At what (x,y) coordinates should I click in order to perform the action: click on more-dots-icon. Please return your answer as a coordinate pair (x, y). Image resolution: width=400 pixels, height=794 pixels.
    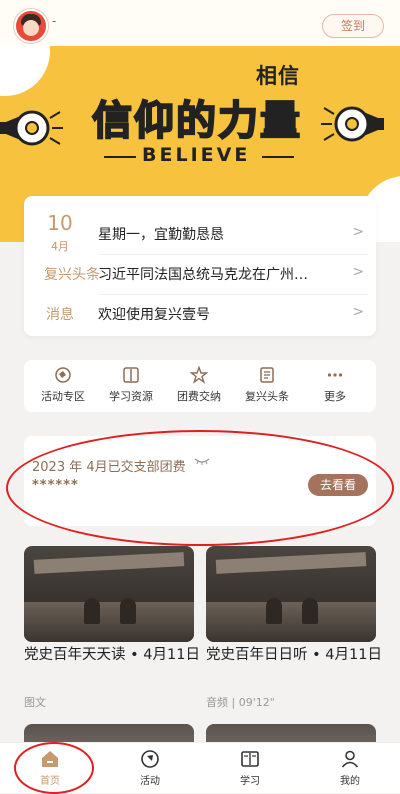
    Looking at the image, I should click on (335, 375).